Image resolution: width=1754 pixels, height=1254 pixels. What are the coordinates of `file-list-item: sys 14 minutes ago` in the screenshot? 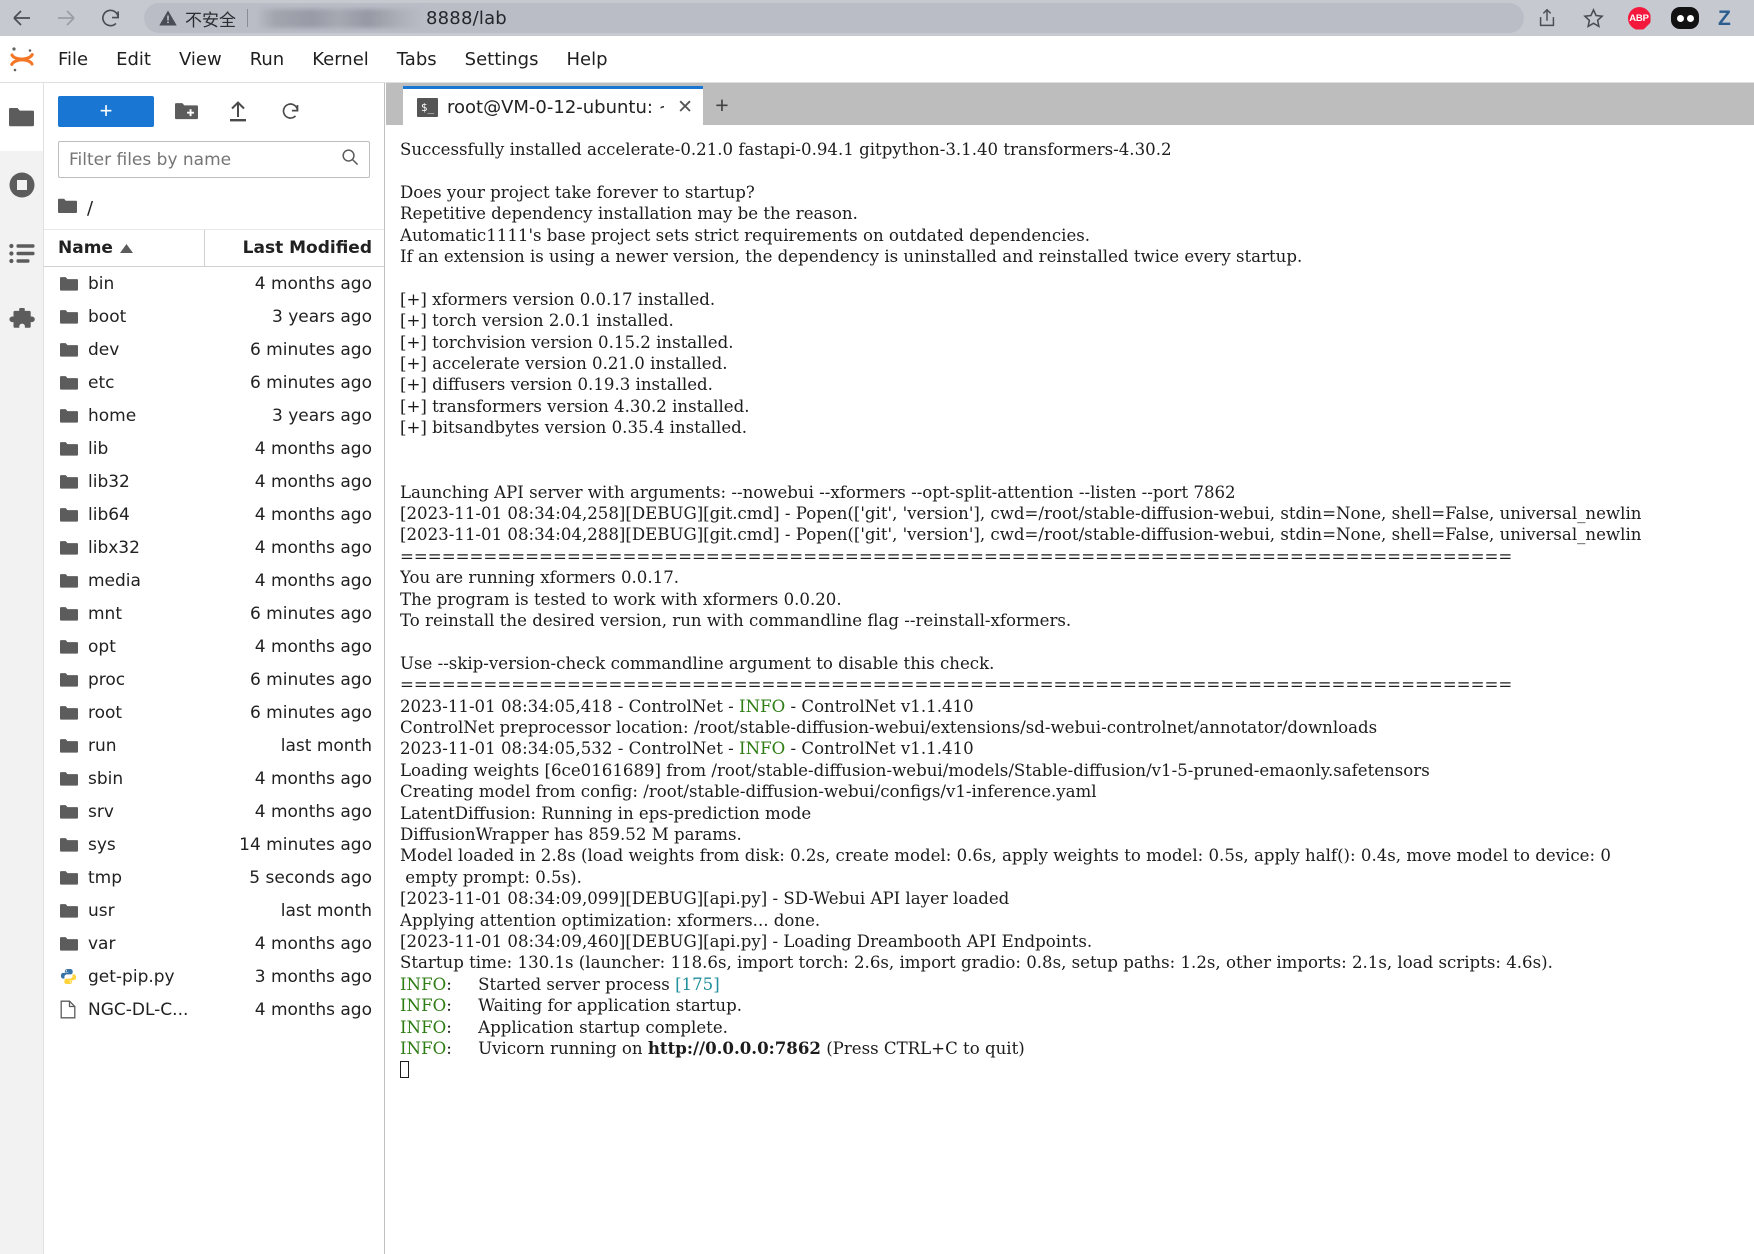 It's located at (214, 844).